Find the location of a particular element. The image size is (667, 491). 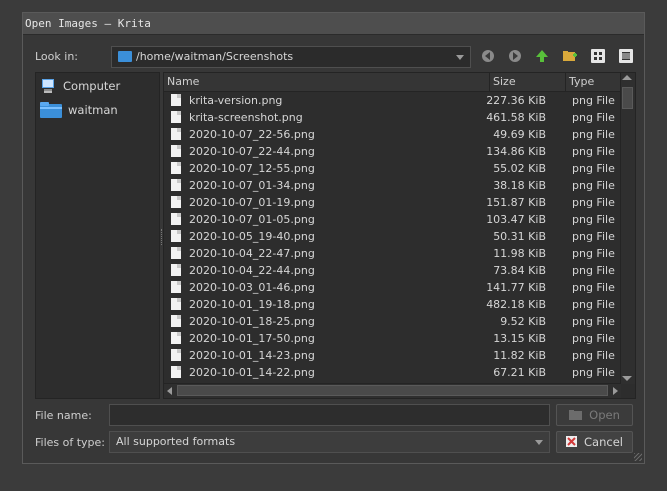

window-title: Open Images — Krita is located at coordinates (333, 24).